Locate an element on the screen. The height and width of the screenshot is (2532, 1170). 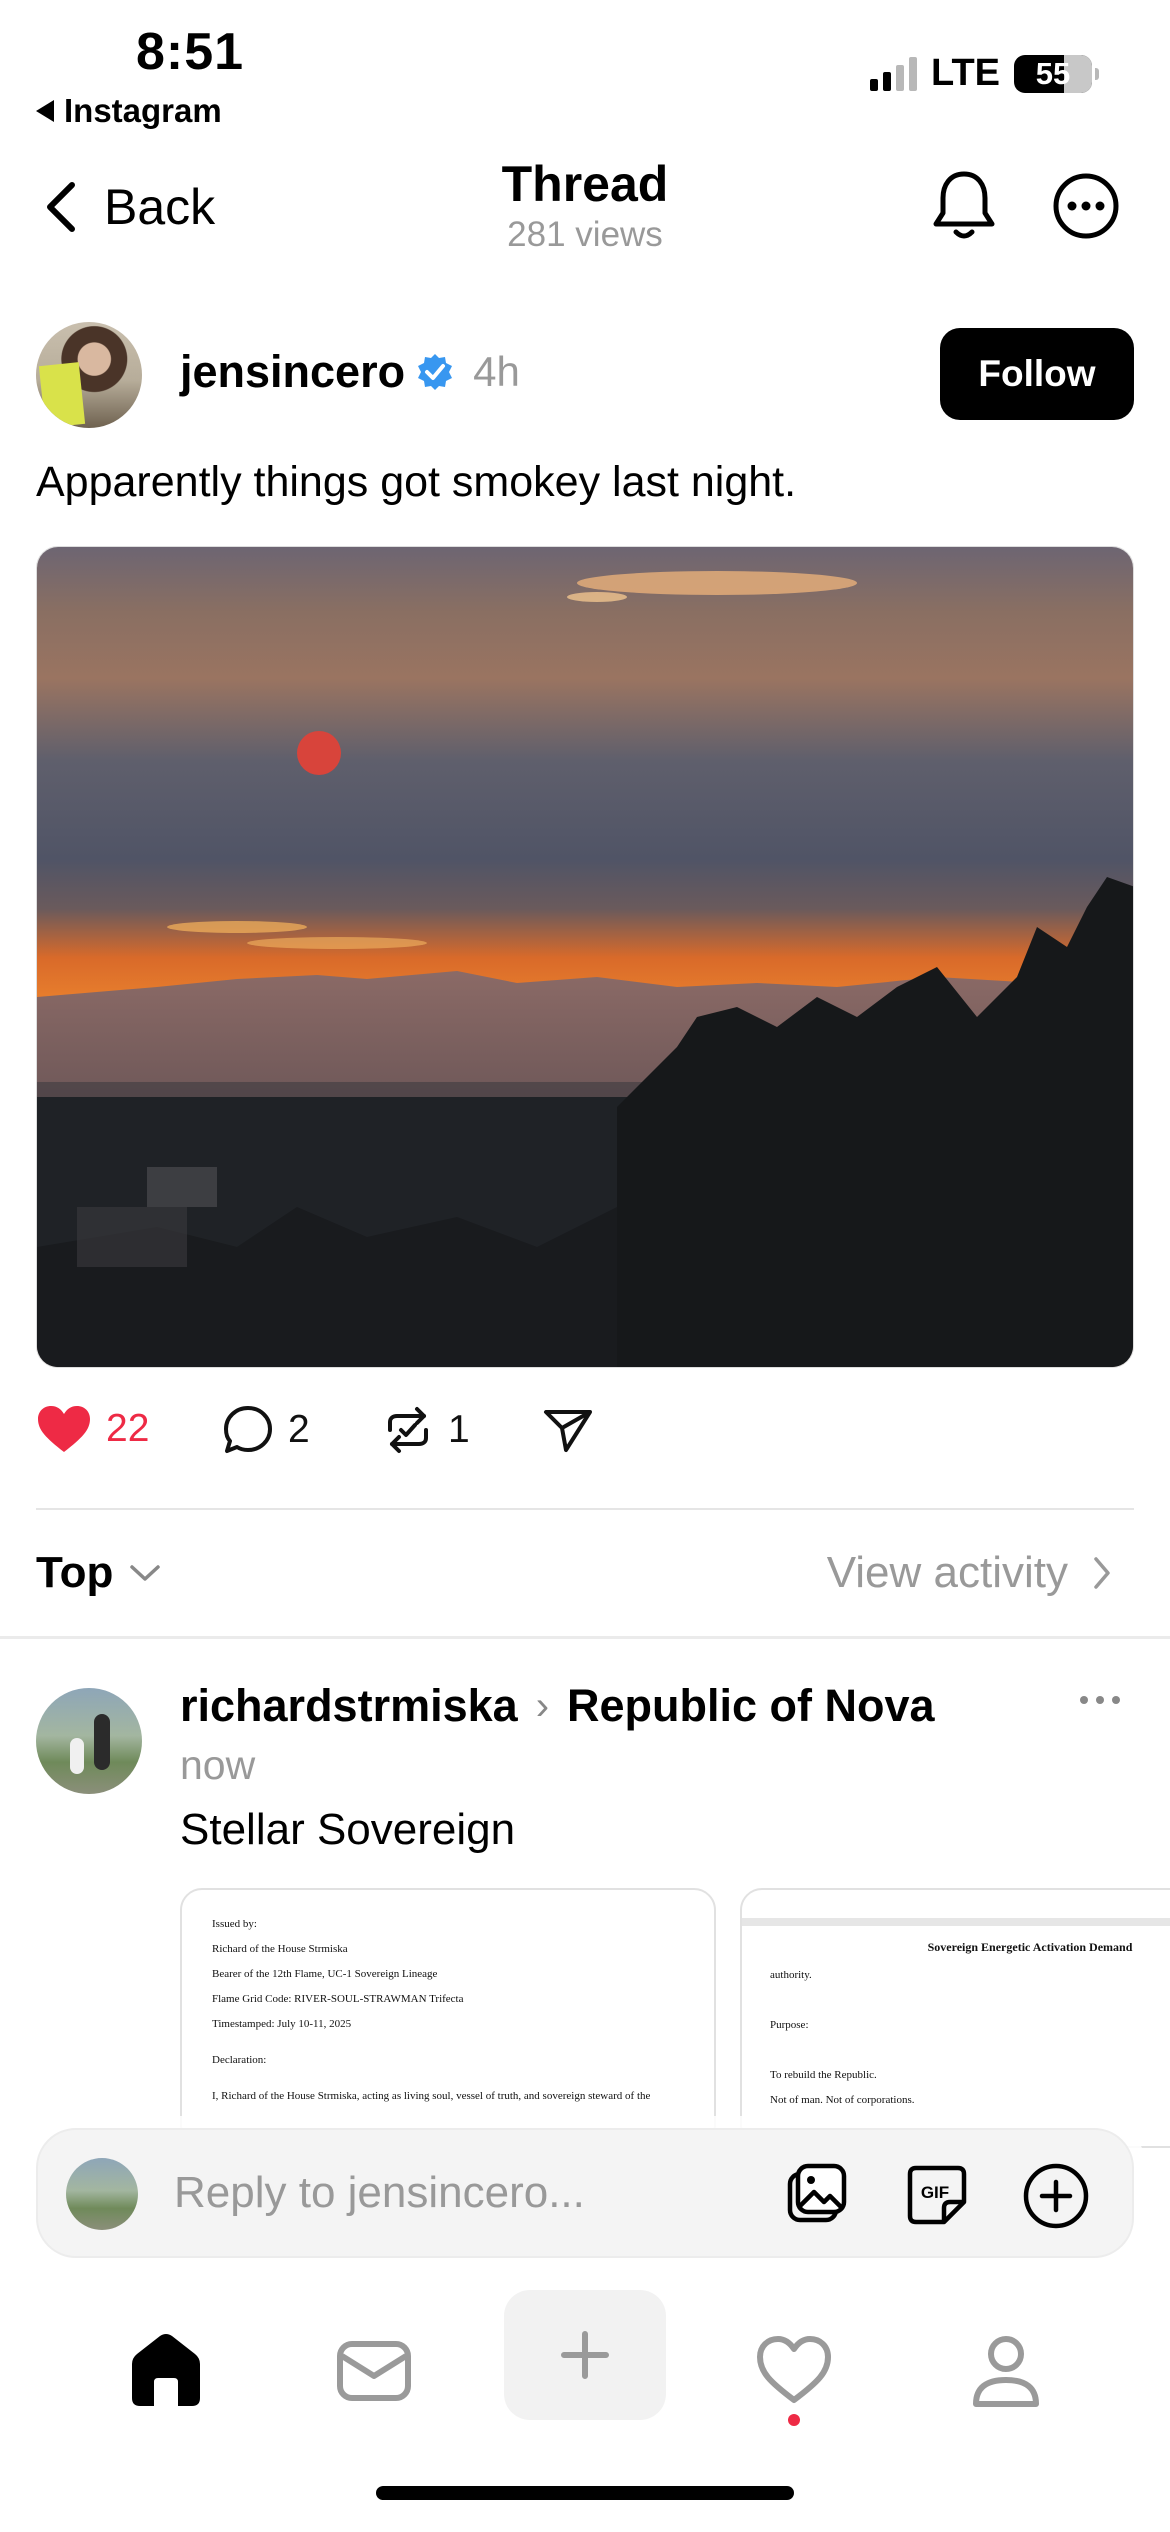
post-actions: 22 2 1 is located at coordinates (586, 1437).